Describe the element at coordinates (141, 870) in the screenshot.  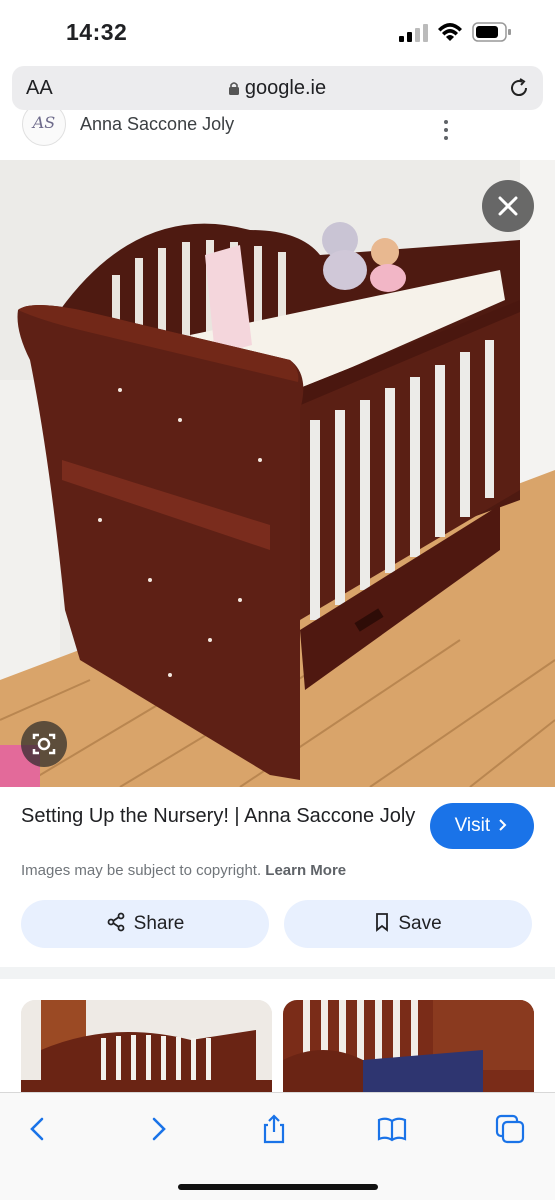
I see `copyright-text: Images may be subject to copyright.` at that location.